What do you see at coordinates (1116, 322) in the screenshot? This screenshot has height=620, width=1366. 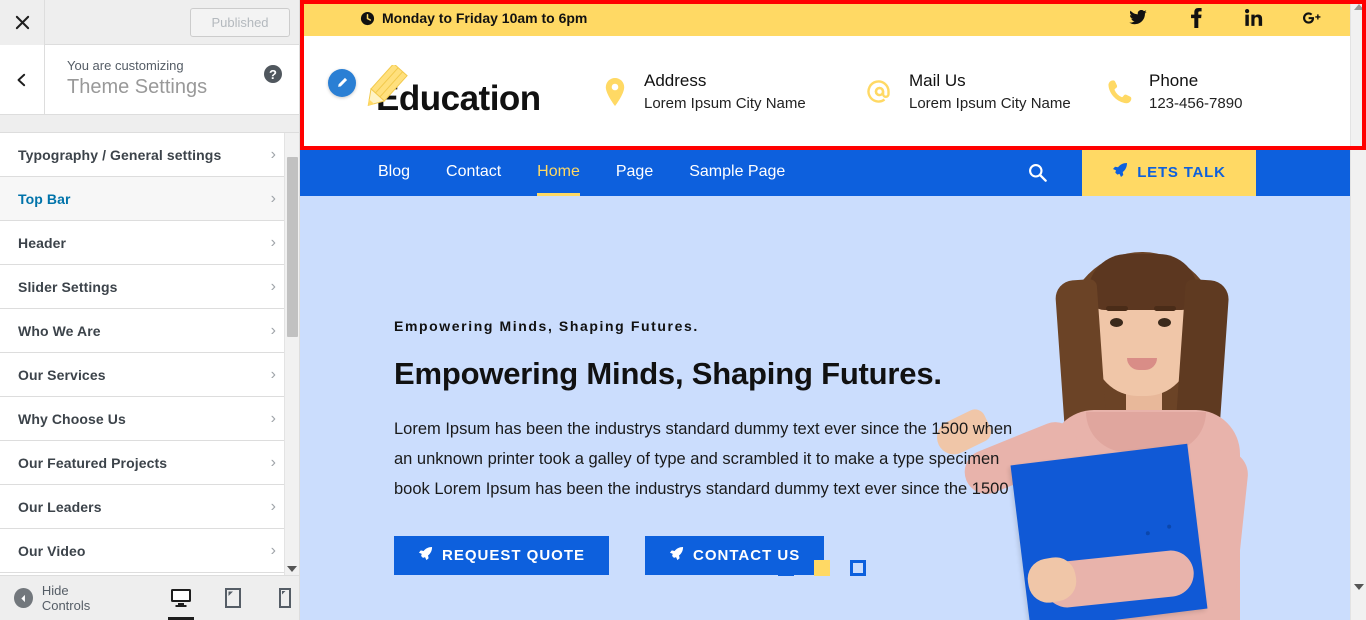 I see `eye-left` at bounding box center [1116, 322].